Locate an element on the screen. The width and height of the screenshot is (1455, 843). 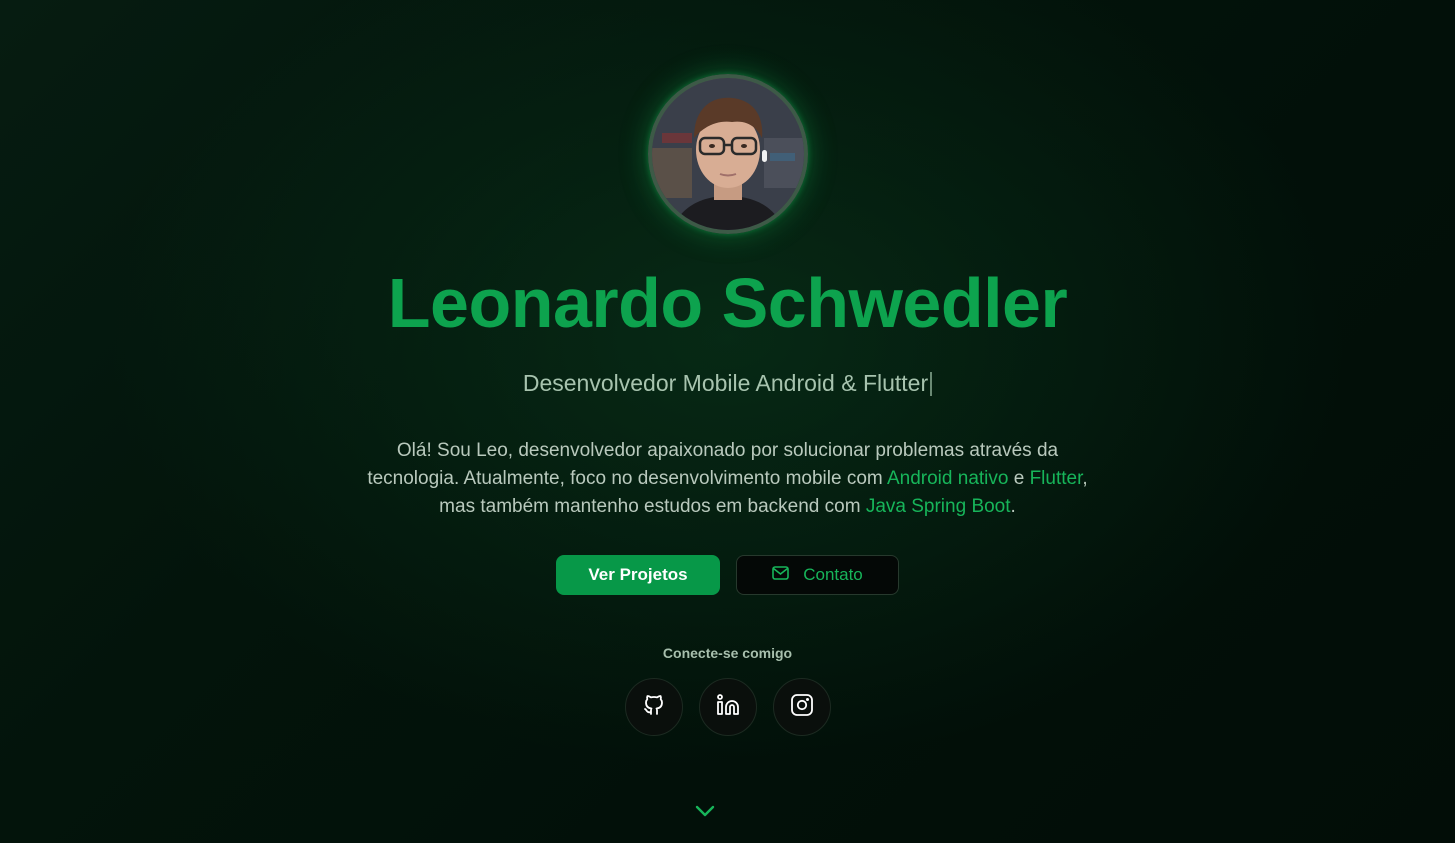
instagram-link is located at coordinates (801, 707).